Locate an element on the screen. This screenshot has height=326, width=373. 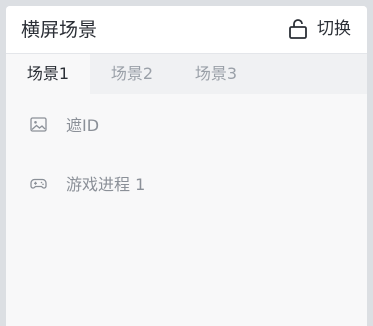
tab-scene-2: 场景2 is located at coordinates (132, 74).